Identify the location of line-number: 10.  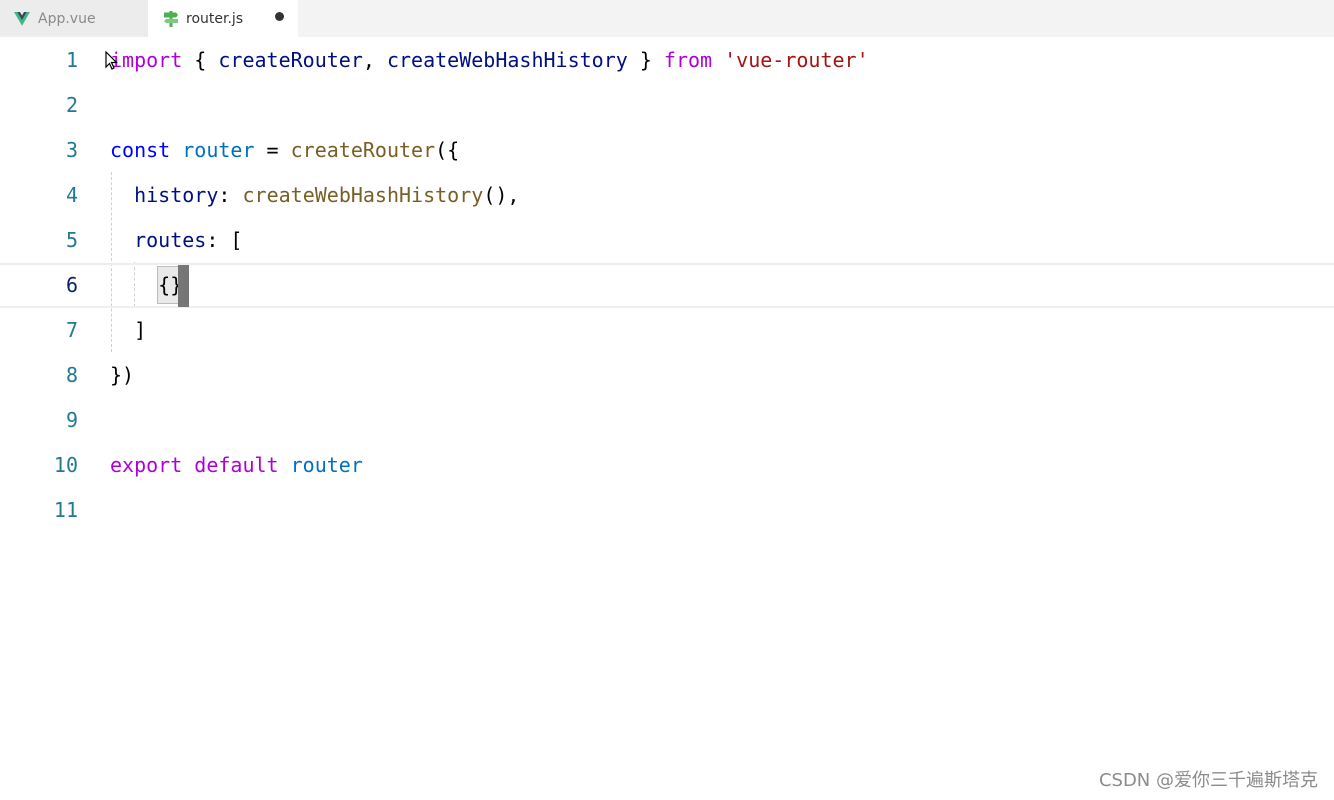
(65, 465).